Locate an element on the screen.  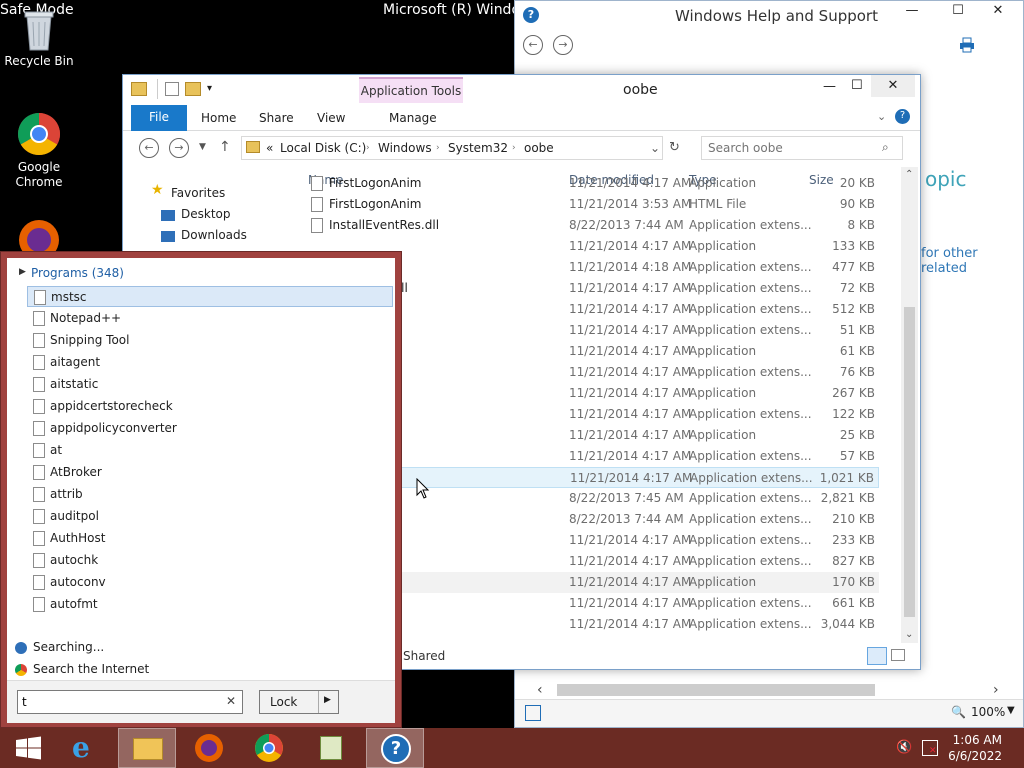
details-view-icon is located at coordinates (877, 656).